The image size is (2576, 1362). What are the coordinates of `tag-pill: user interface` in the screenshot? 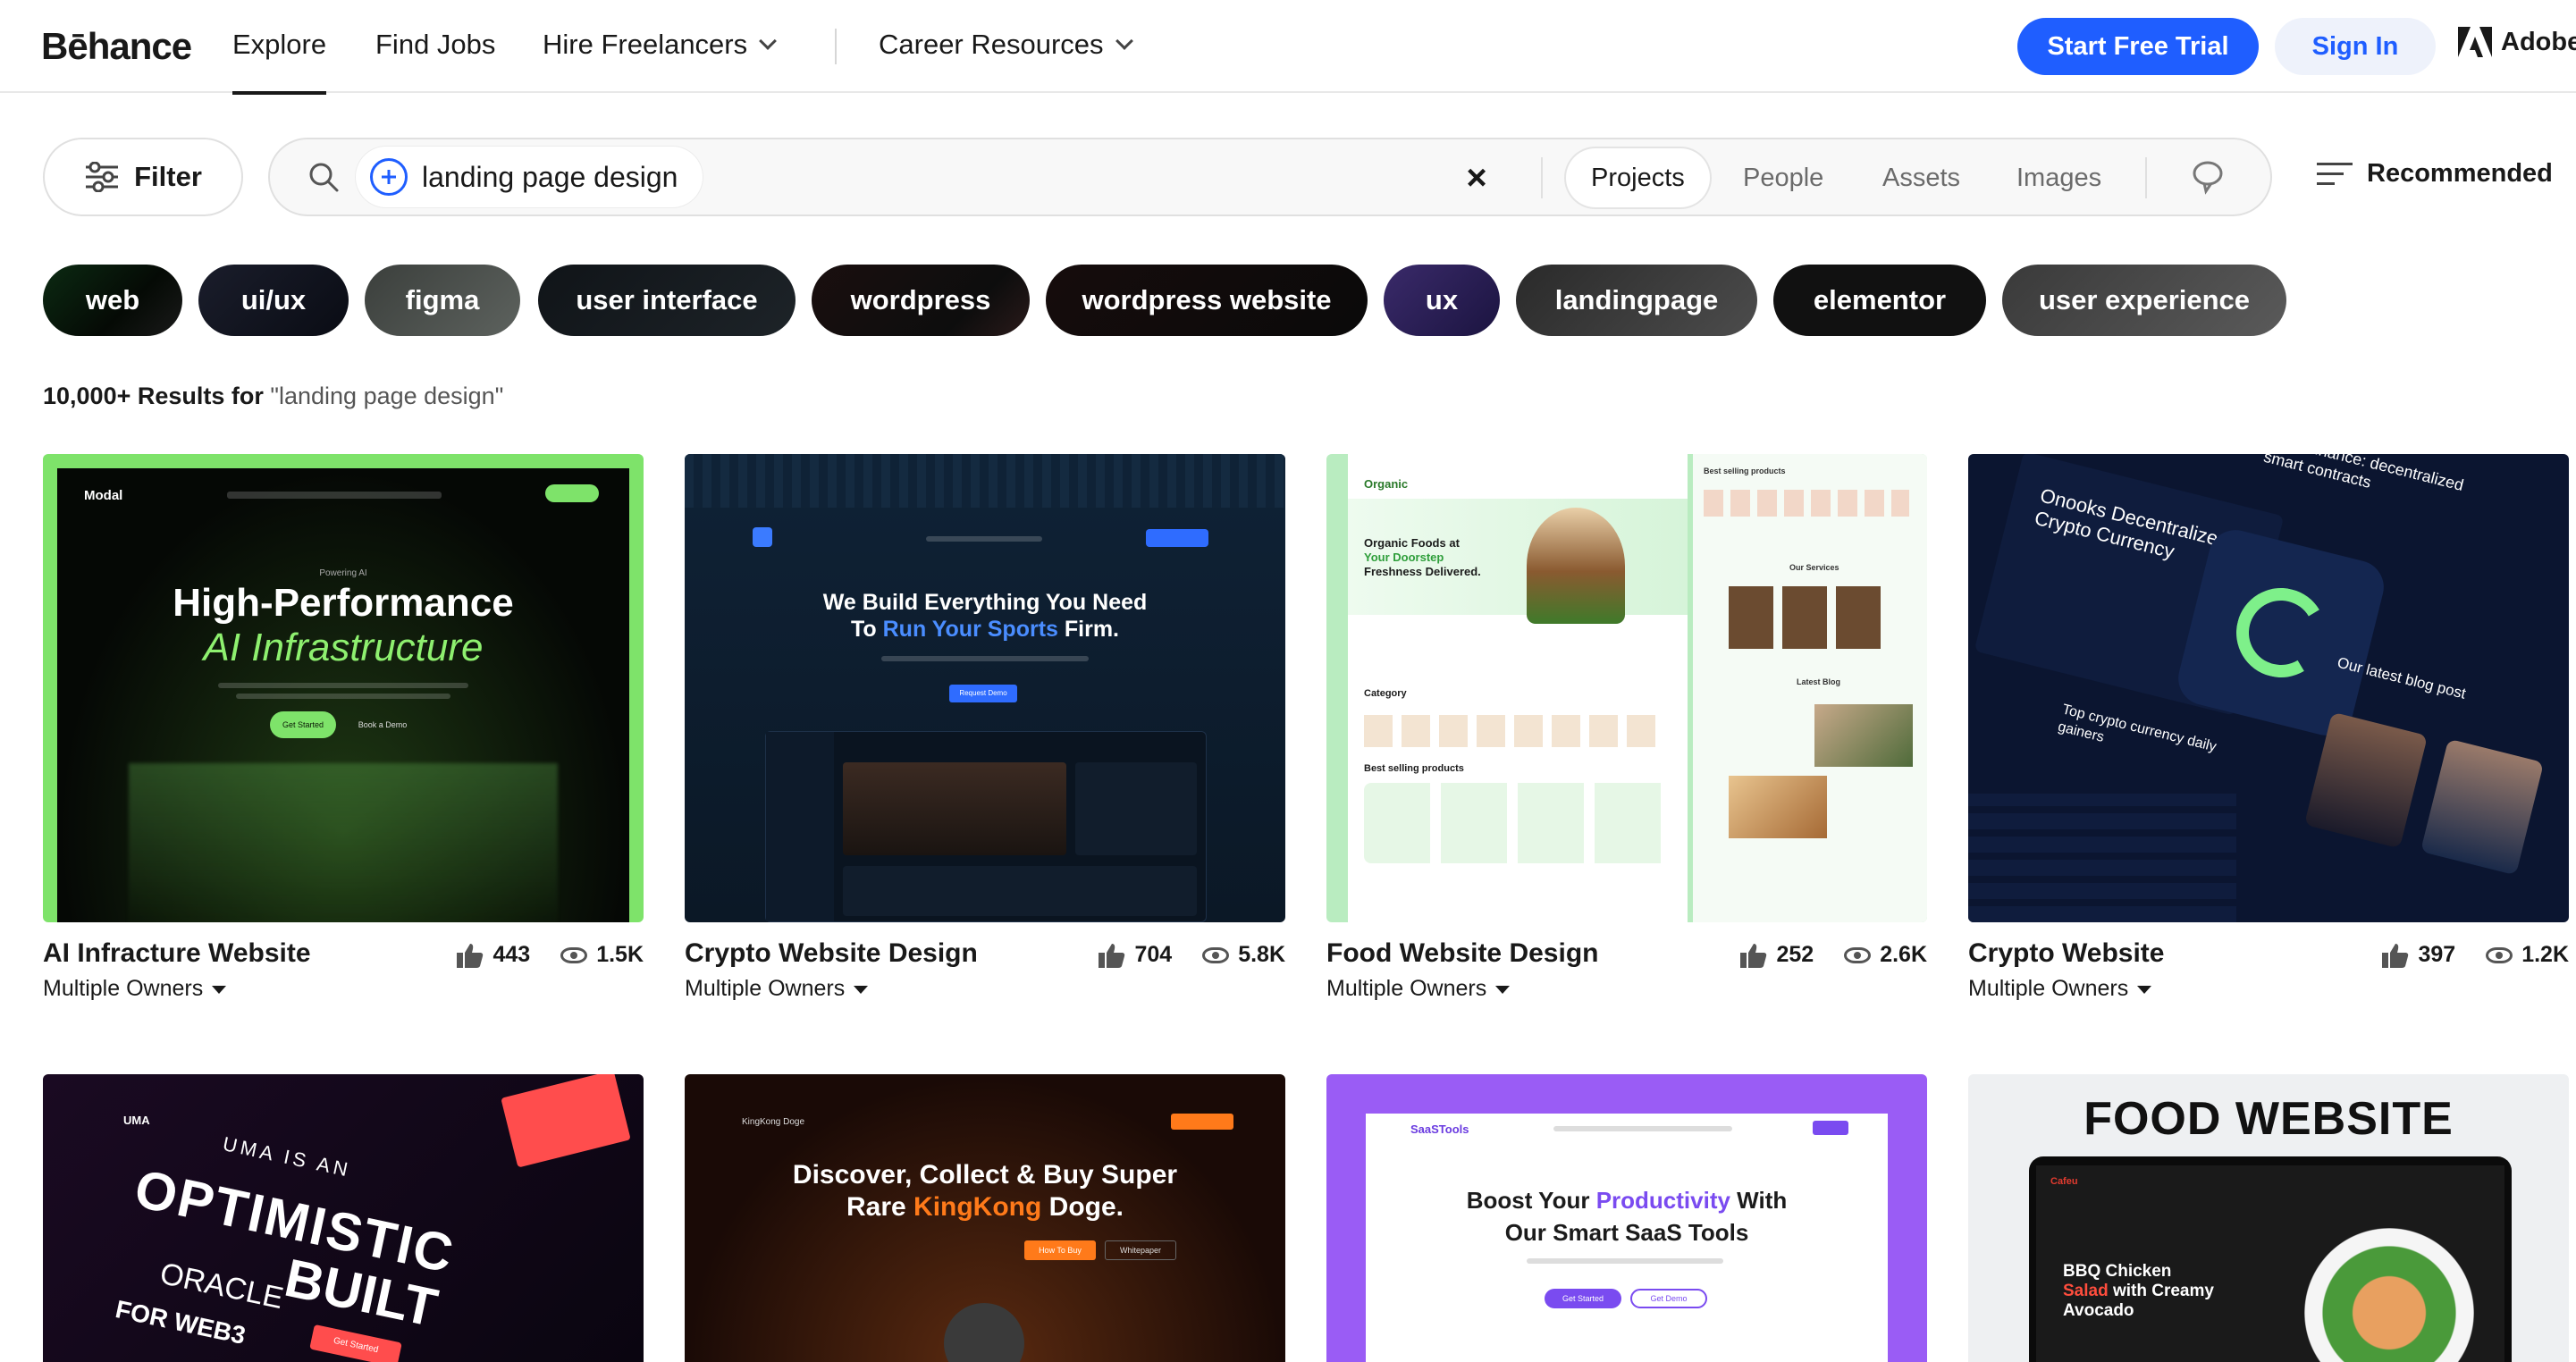 It's located at (667, 300).